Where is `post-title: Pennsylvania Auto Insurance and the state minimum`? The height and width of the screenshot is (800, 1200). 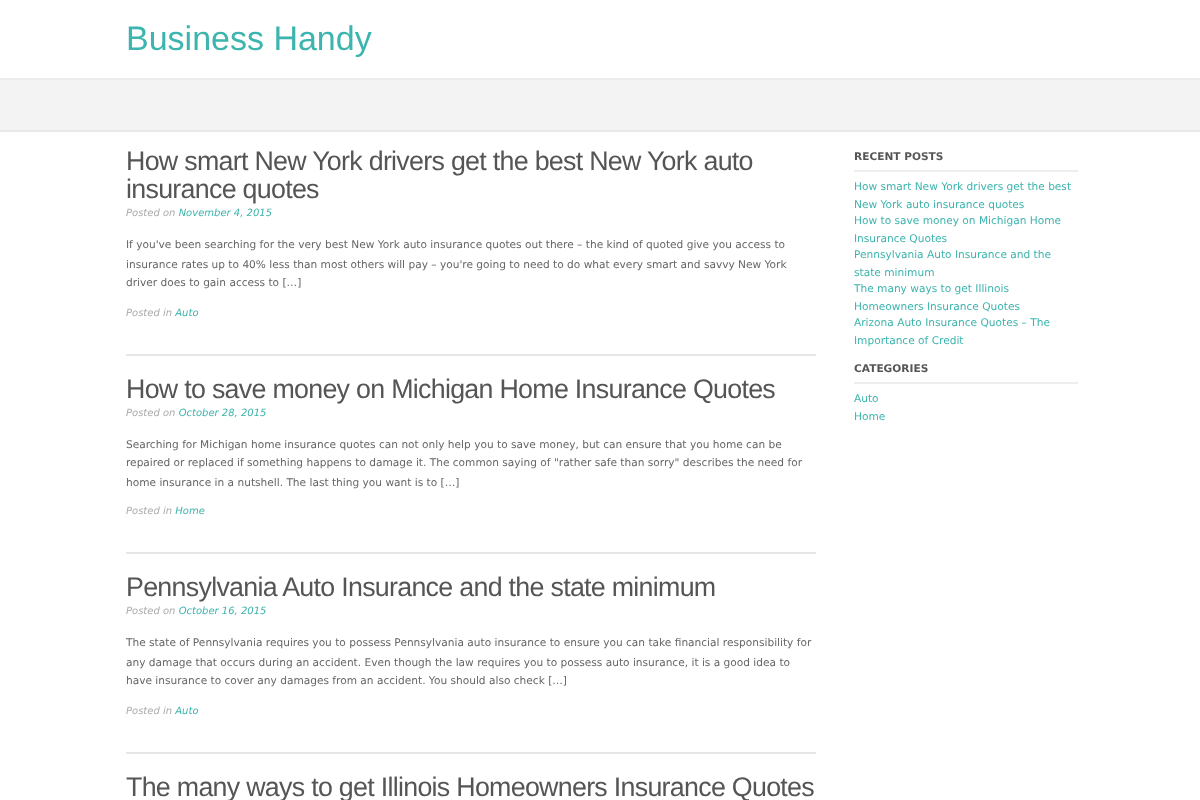 post-title: Pennsylvania Auto Insurance and the state minimum is located at coordinates (471, 588).